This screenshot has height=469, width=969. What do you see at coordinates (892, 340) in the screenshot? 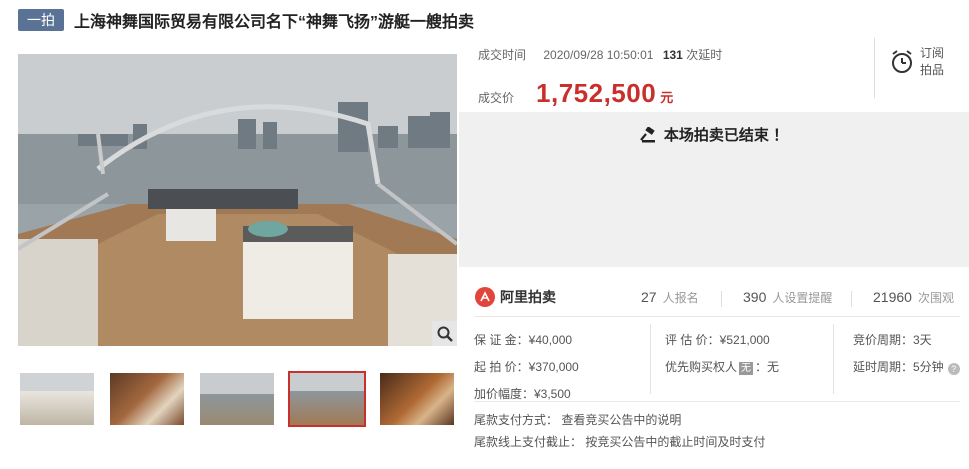
I see `bid-period: 竞价周期：3天` at bounding box center [892, 340].